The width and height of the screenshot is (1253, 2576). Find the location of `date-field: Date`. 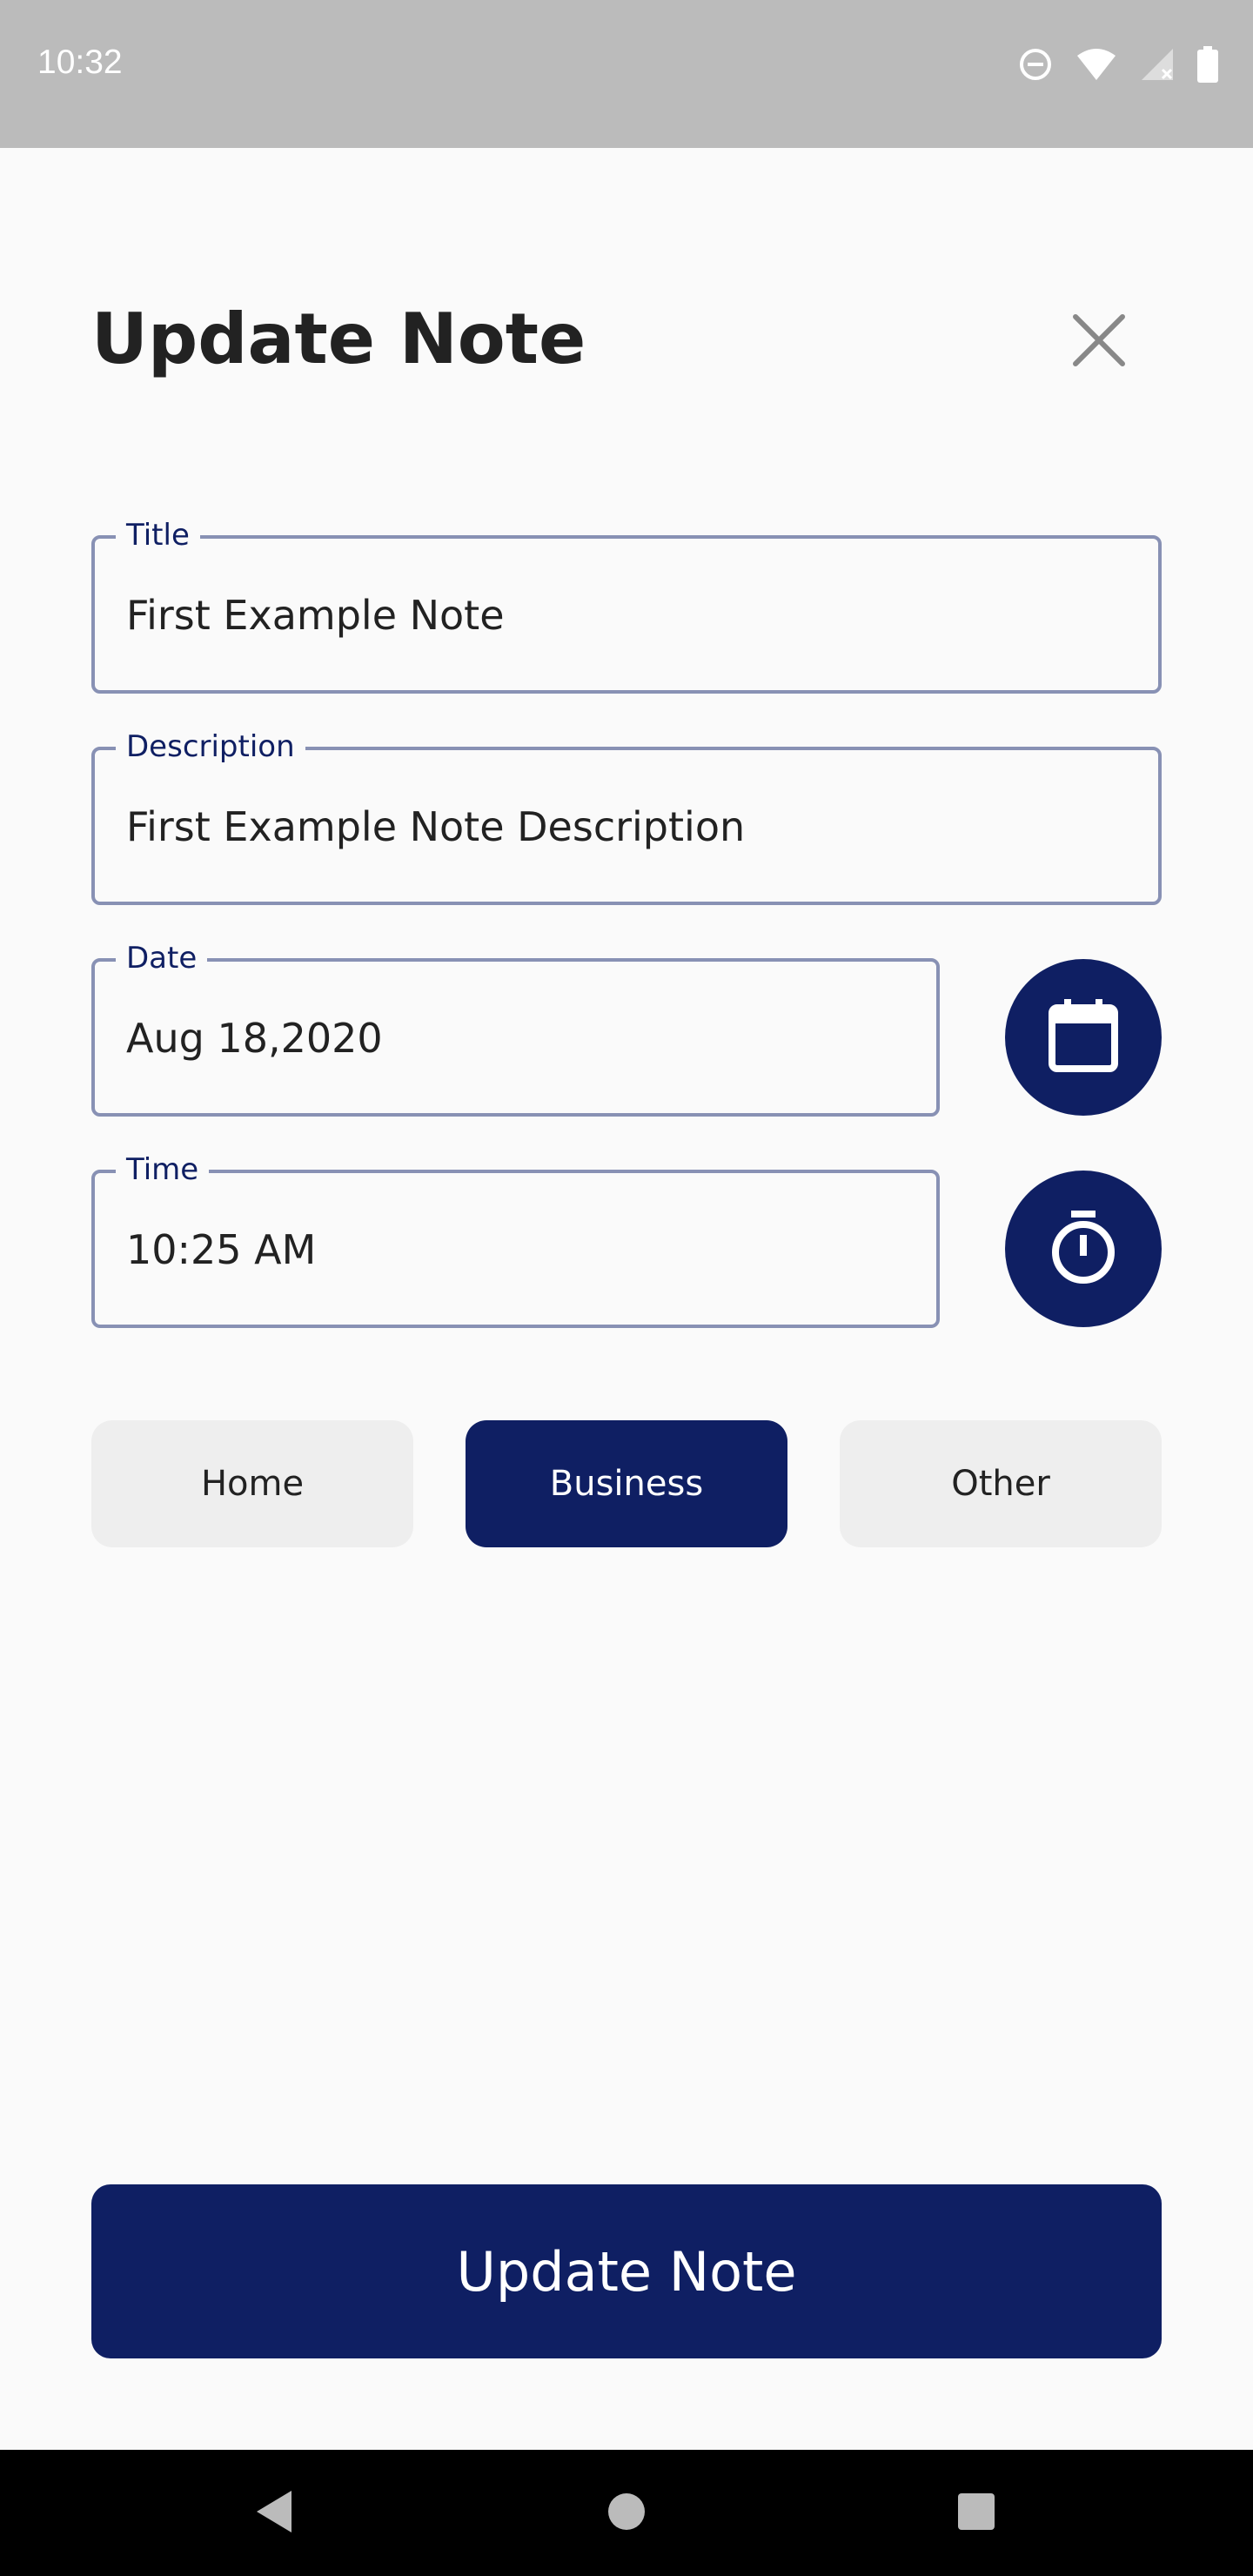

date-field: Date is located at coordinates (515, 1028).